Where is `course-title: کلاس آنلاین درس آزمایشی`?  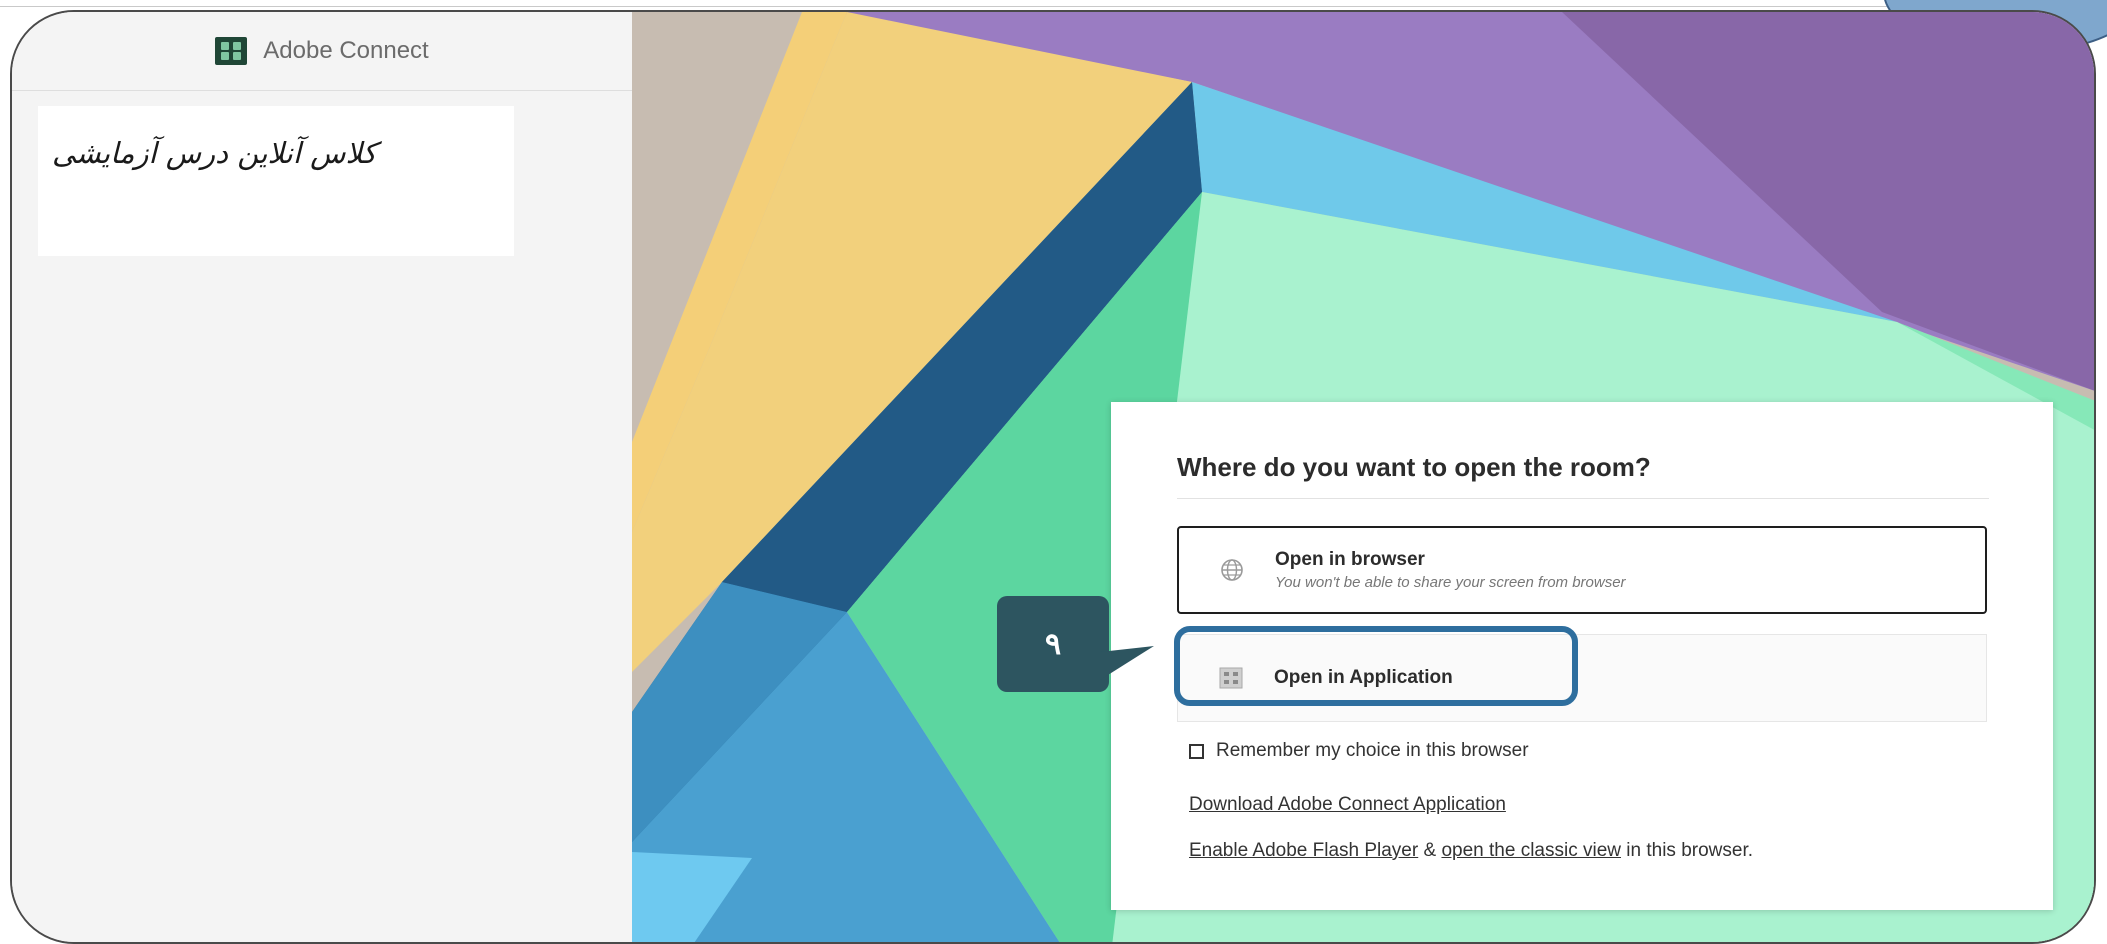
course-title: کلاس آنلاین درس آزمایشی is located at coordinates (214, 153).